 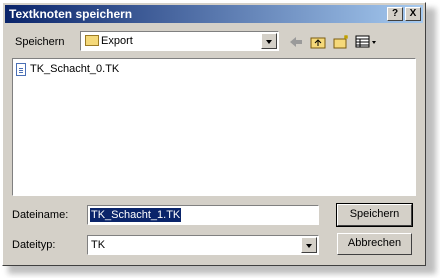 I want to click on filename-label: Dateiname:, so click(x=40, y=215).